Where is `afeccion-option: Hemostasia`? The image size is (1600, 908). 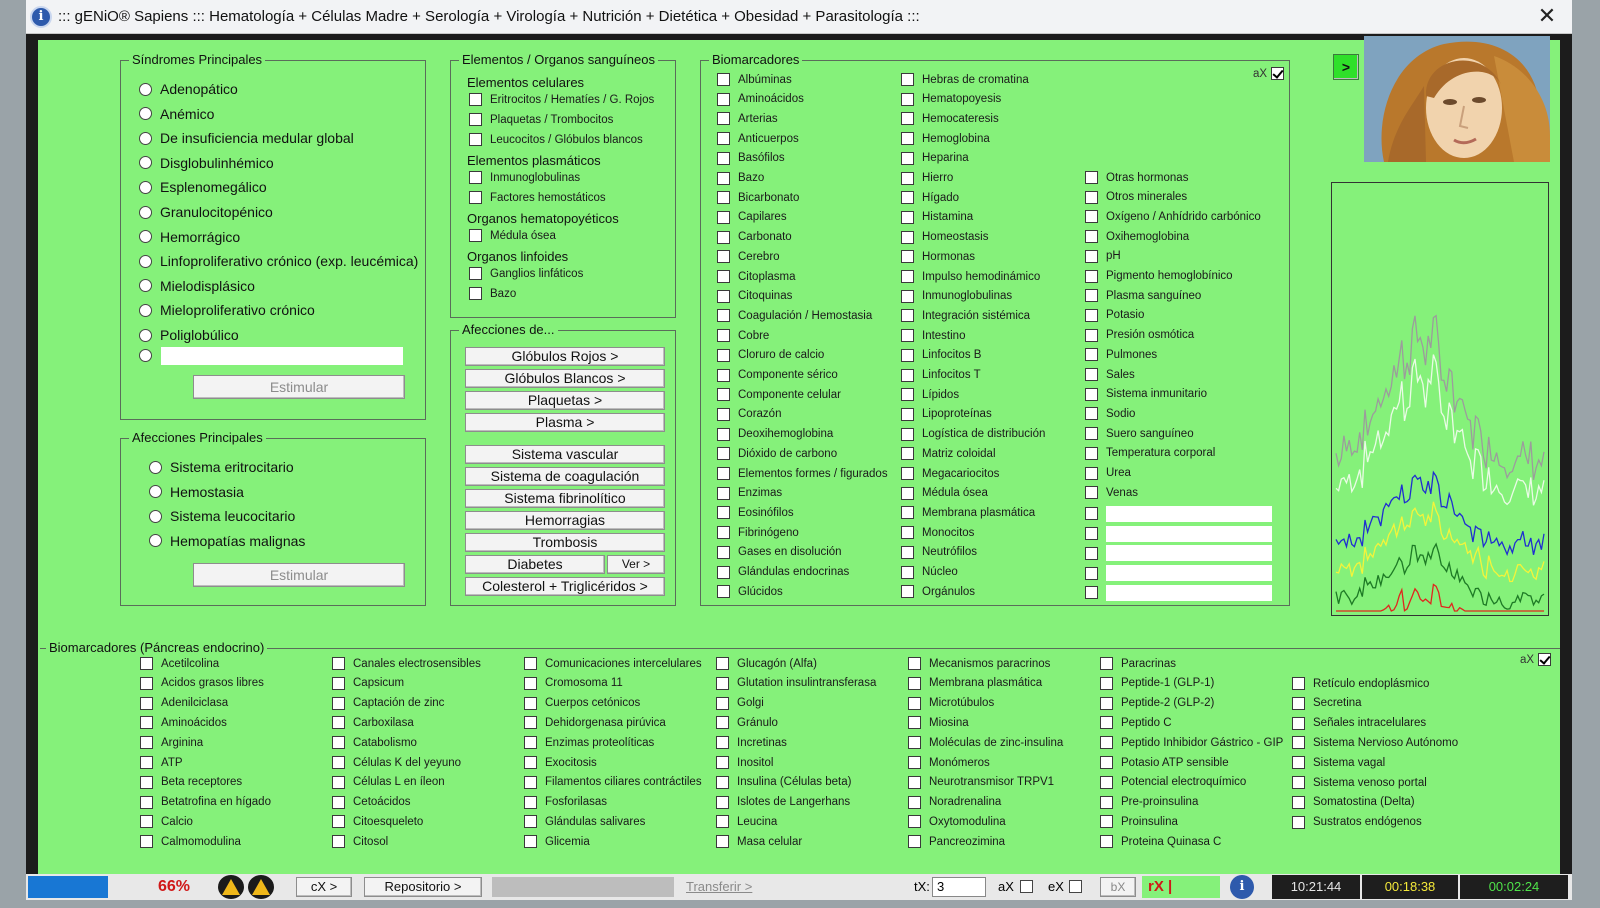 afeccion-option: Hemostasia is located at coordinates (196, 492).